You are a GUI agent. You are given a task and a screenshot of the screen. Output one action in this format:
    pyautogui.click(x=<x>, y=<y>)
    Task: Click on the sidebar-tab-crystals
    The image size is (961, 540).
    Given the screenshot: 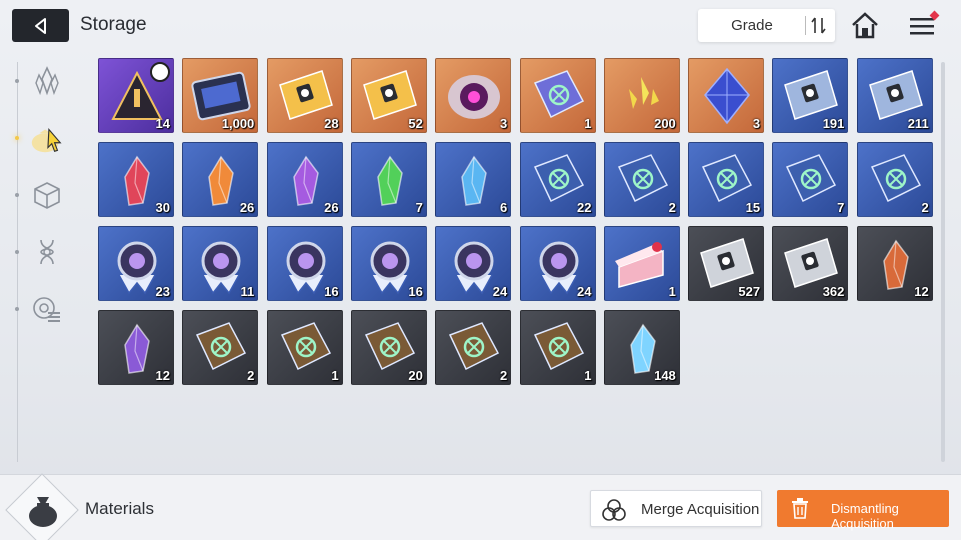 What is the action you would take?
    pyautogui.click(x=47, y=81)
    